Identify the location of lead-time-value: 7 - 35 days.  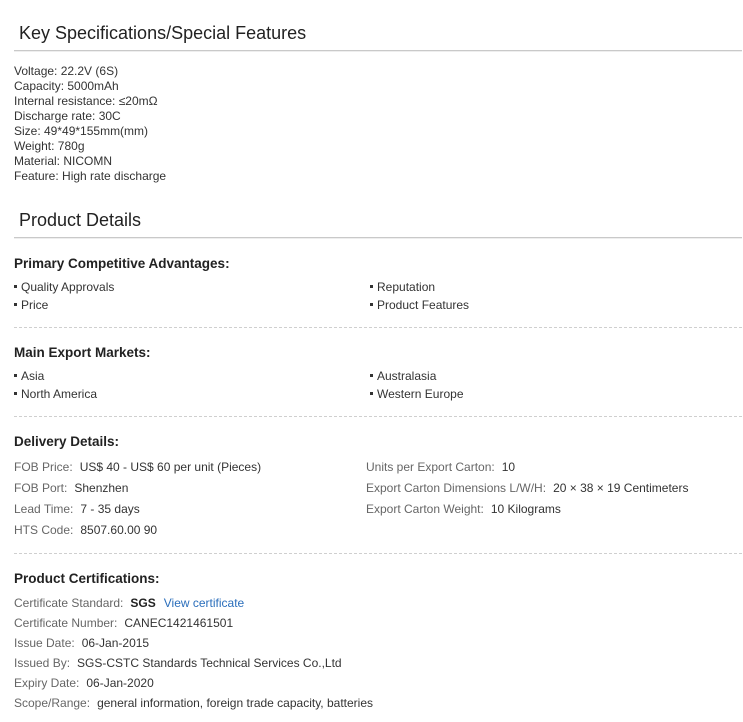
(110, 509).